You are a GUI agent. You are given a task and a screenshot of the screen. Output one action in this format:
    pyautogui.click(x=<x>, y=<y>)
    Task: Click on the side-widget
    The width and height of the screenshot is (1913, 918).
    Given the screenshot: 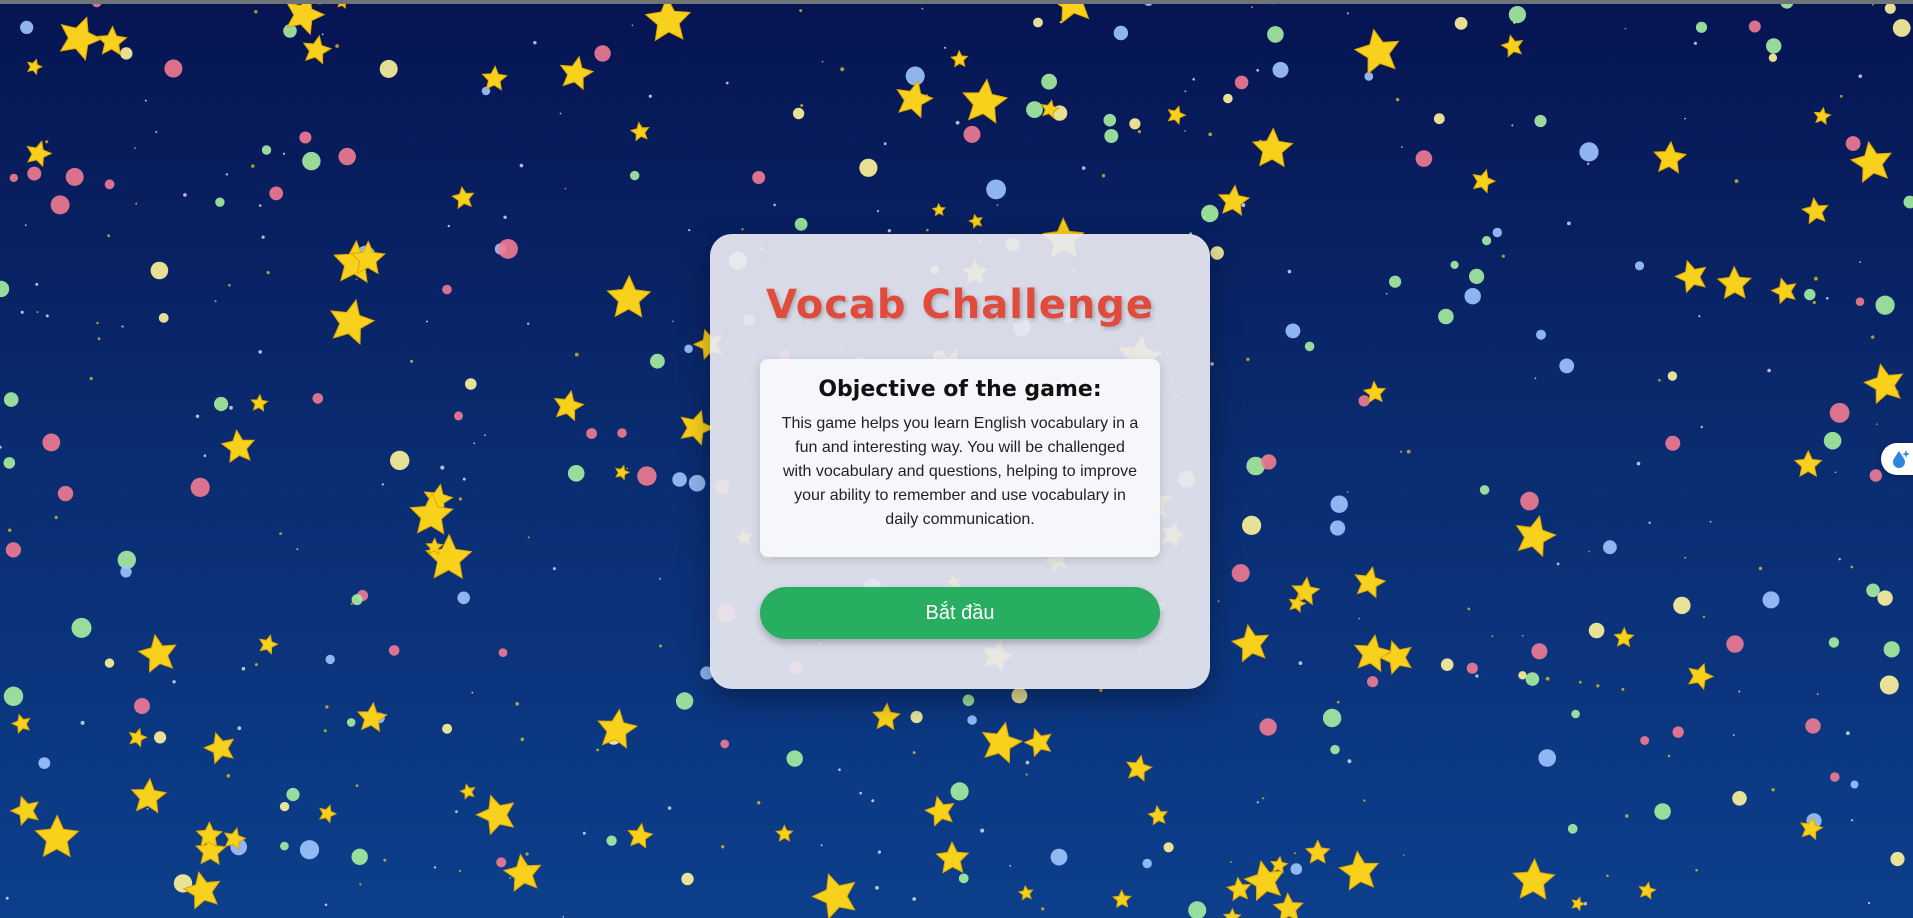 What is the action you would take?
    pyautogui.click(x=1897, y=459)
    